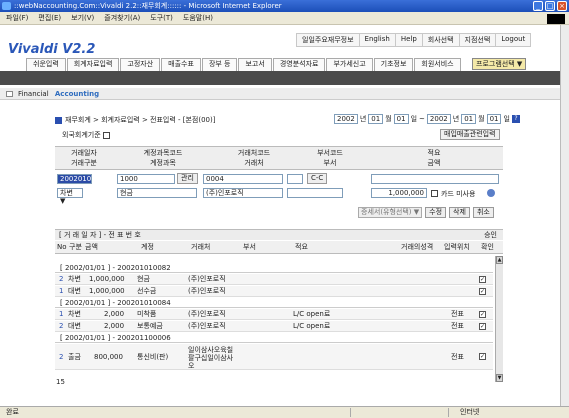 The height and width of the screenshot is (418, 569). Describe the element at coordinates (70, 196) in the screenshot. I see `type-select: 차변 ▼` at that location.